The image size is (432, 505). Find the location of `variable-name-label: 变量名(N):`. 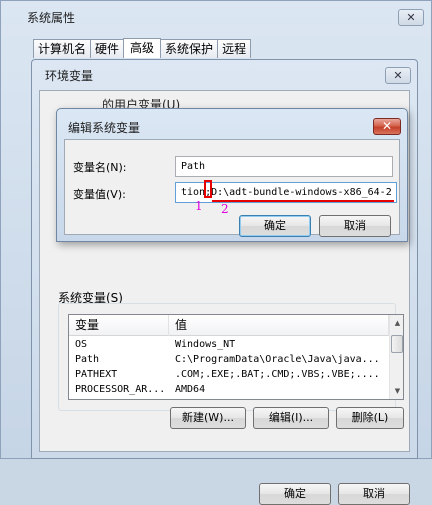

variable-name-label: 变量名(N): is located at coordinates (100, 167).